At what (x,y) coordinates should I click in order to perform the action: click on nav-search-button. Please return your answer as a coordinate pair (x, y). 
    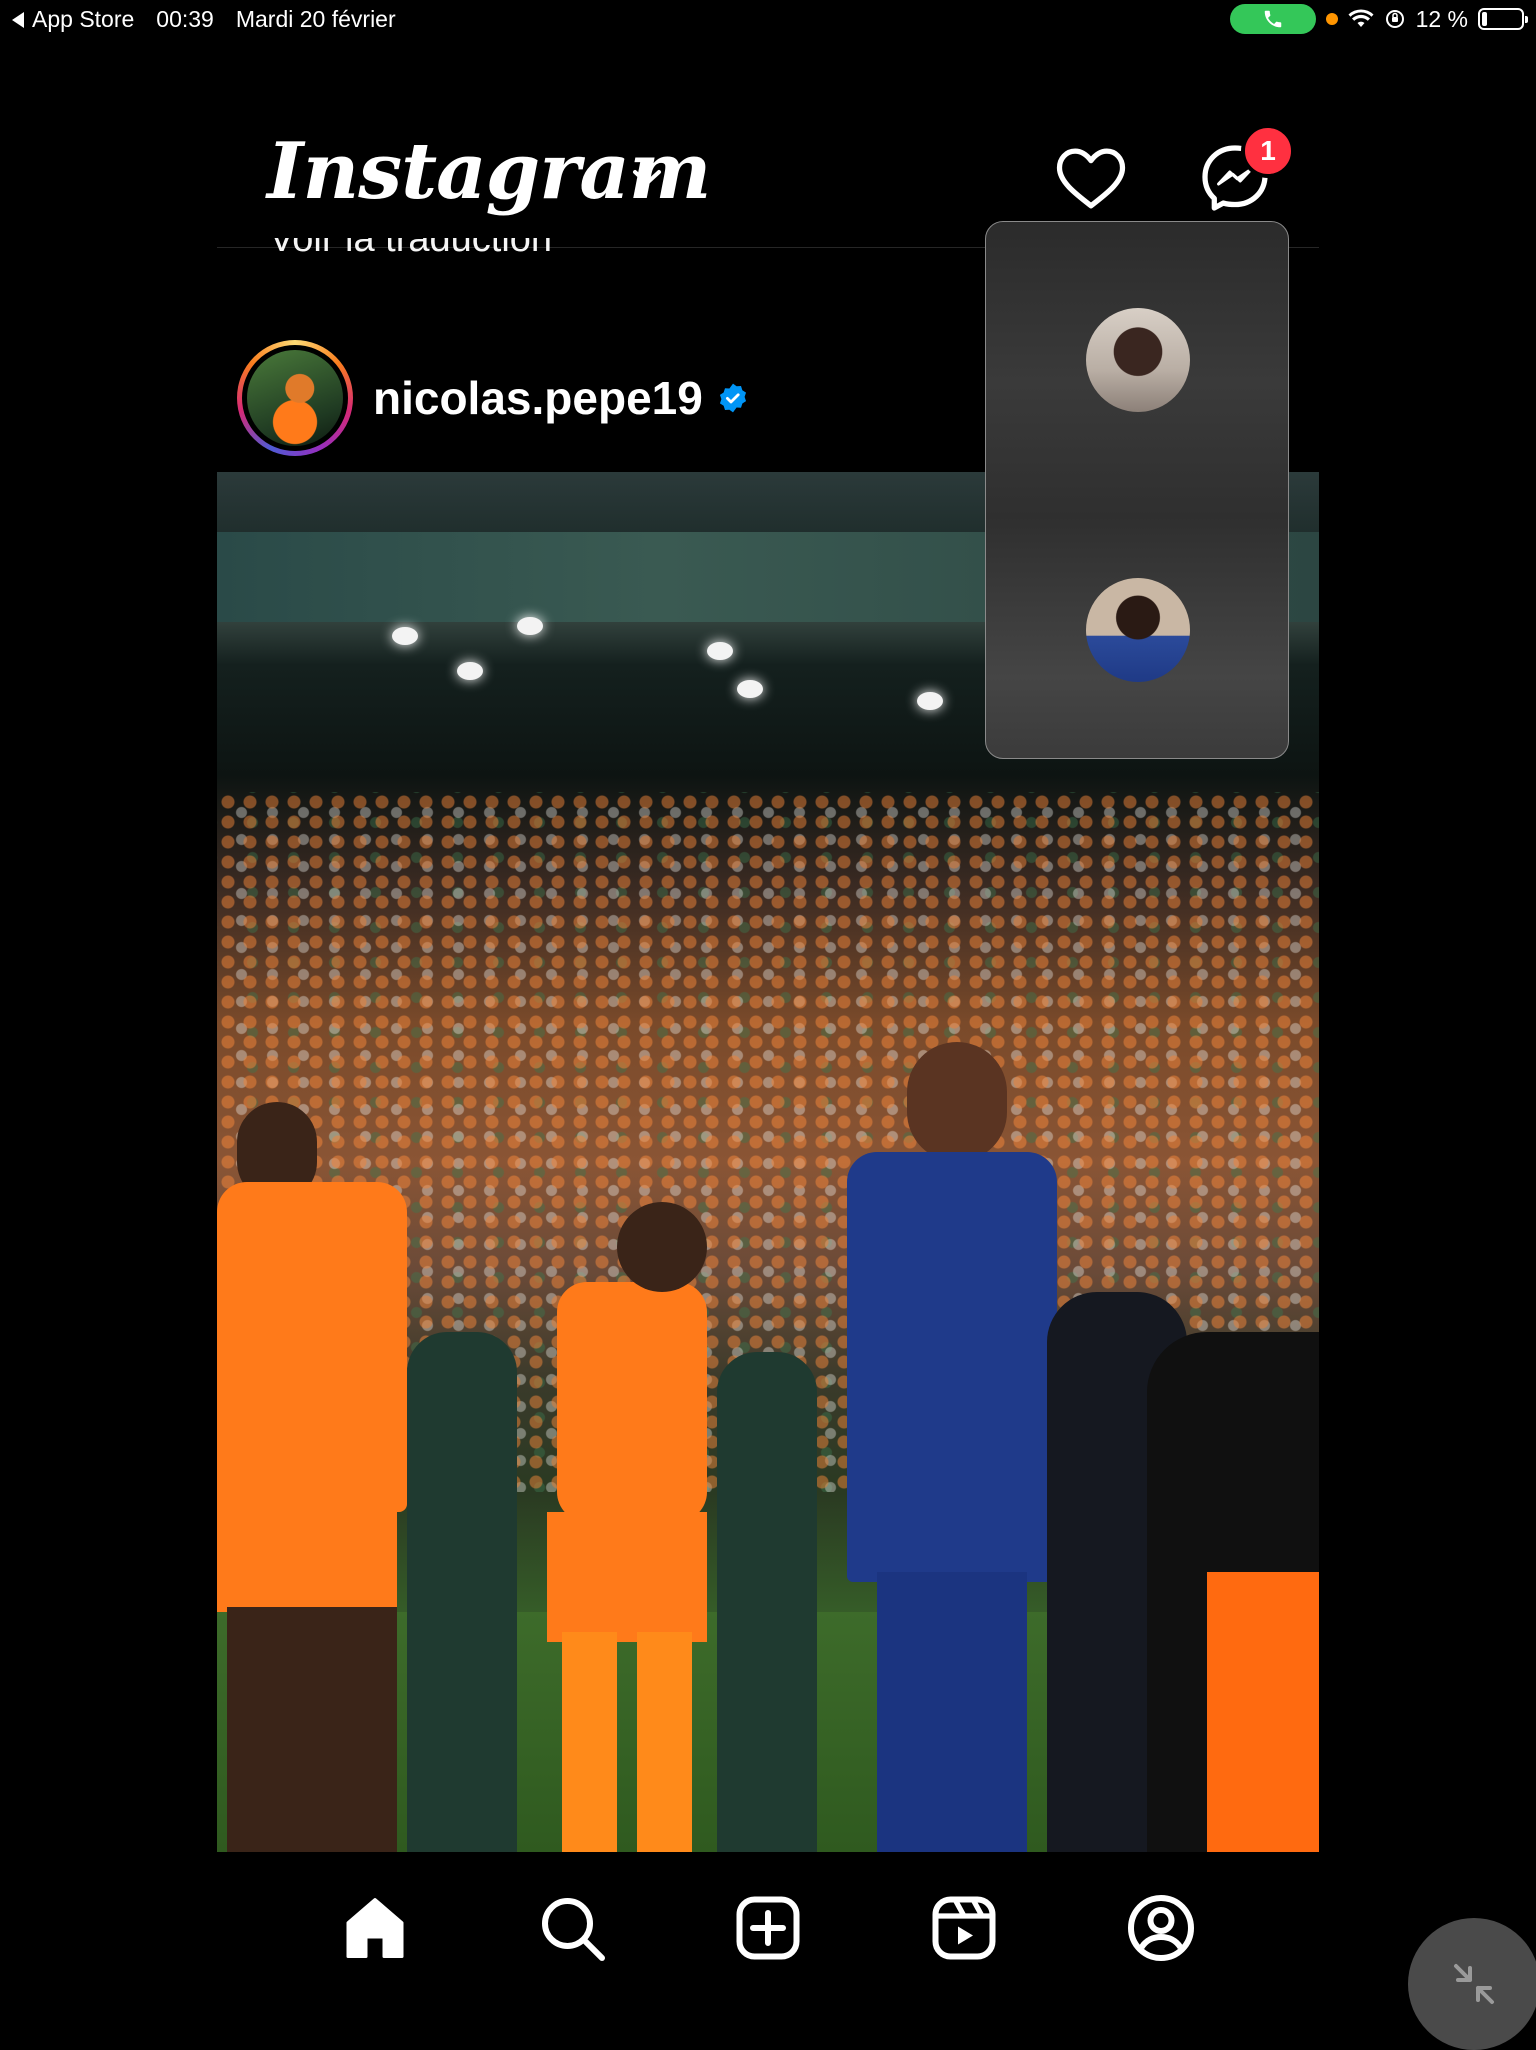
    Looking at the image, I should click on (572, 1928).